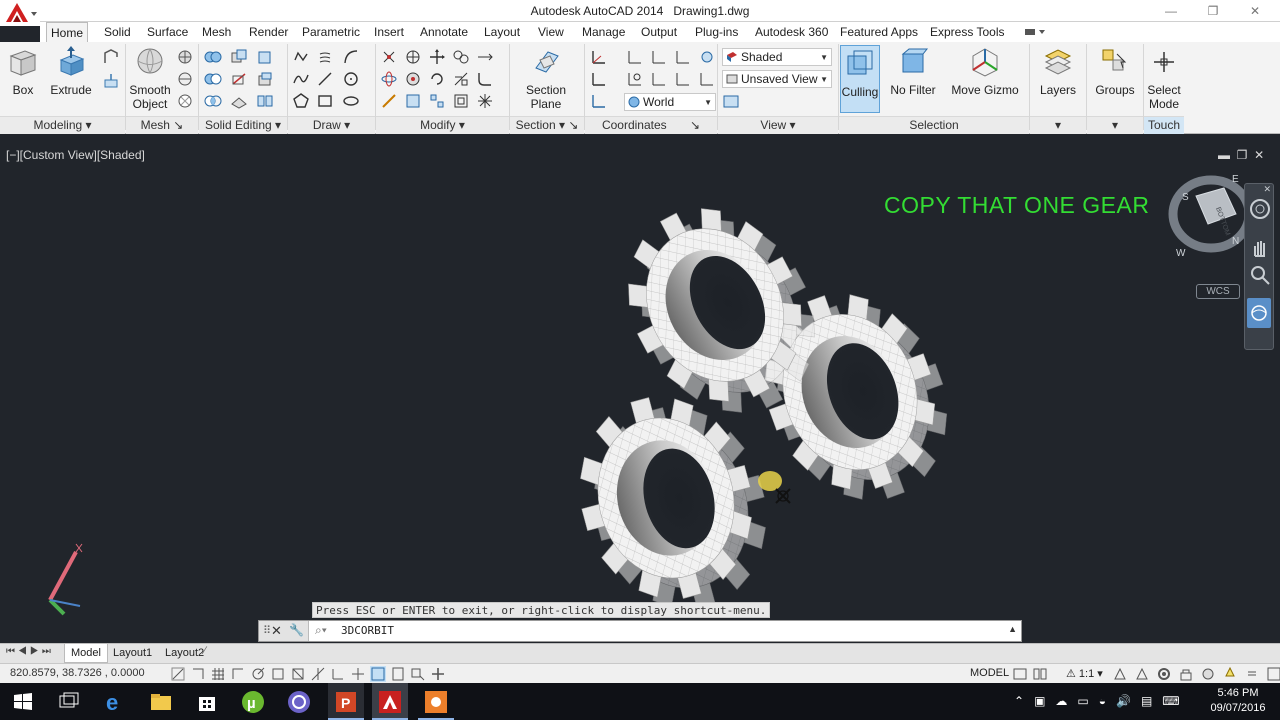 This screenshot has width=1280, height=720. Describe the element at coordinates (1058, 71) in the screenshot. I see `layers-button: Layers` at that location.